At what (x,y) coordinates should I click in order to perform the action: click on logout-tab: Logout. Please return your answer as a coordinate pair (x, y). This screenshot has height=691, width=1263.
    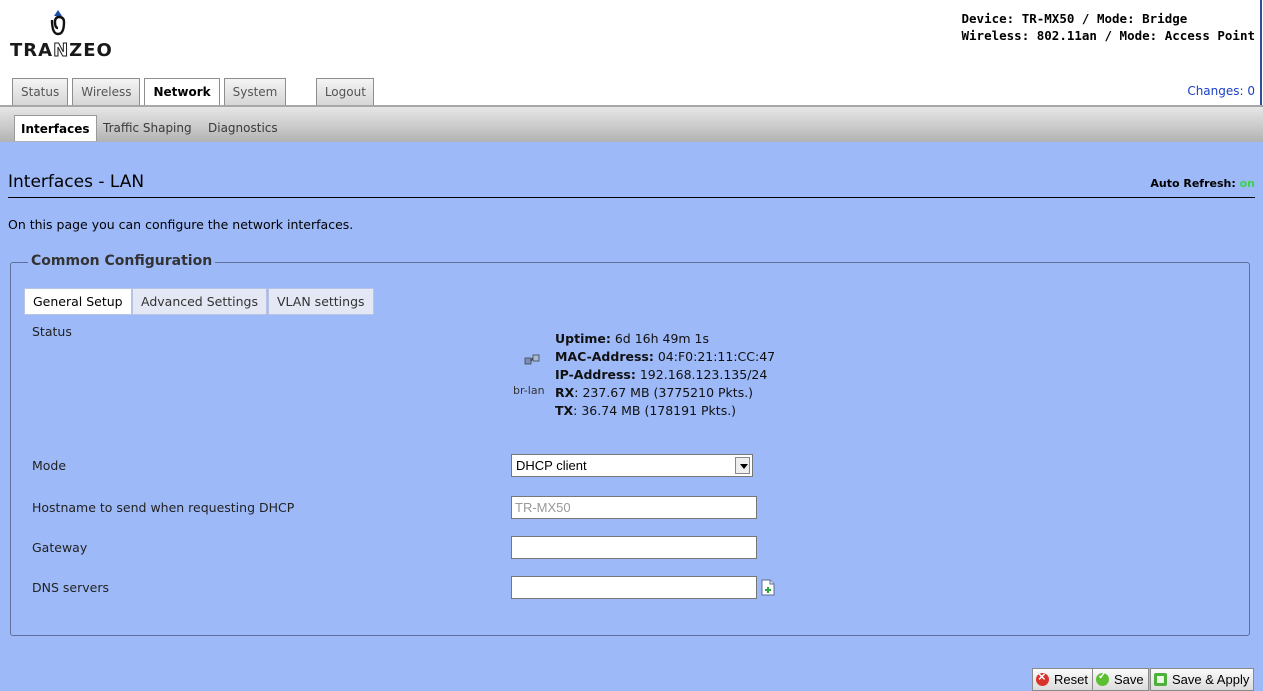
    Looking at the image, I should click on (345, 91).